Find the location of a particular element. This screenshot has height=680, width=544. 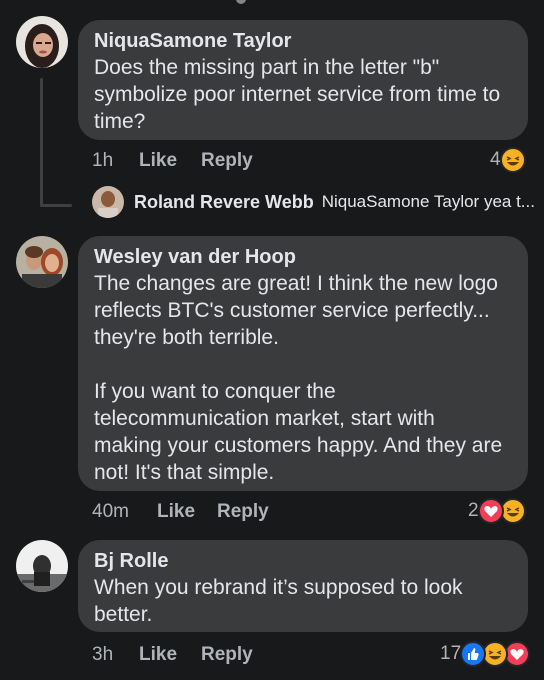

comment-actions: 3h Like Reply is located at coordinates (172, 655).